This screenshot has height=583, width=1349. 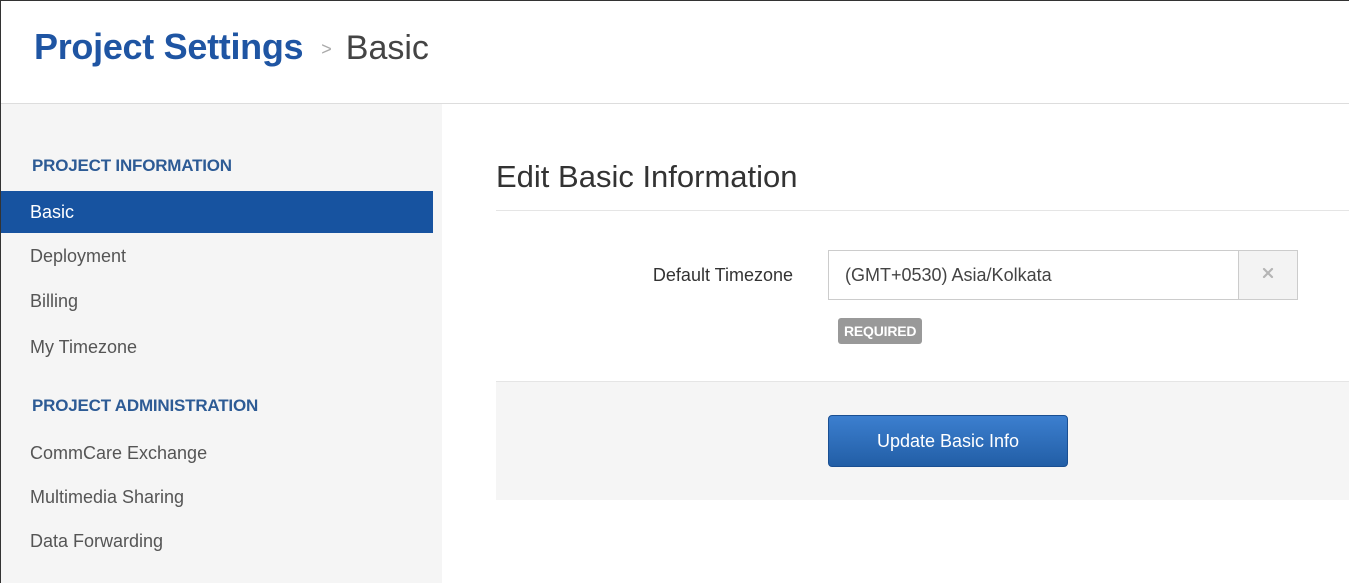 What do you see at coordinates (217, 212) in the screenshot?
I see `sidebar-item-basic: Basic` at bounding box center [217, 212].